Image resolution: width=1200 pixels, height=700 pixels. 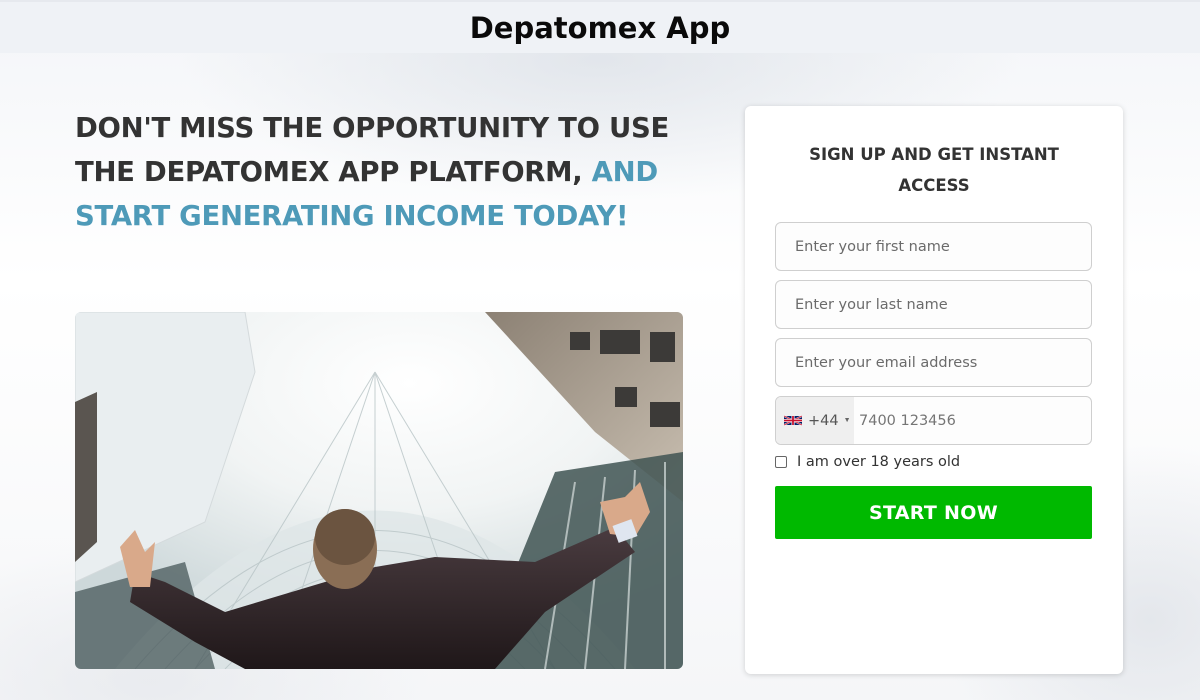 What do you see at coordinates (972, 420) in the screenshot?
I see `phone-number-input` at bounding box center [972, 420].